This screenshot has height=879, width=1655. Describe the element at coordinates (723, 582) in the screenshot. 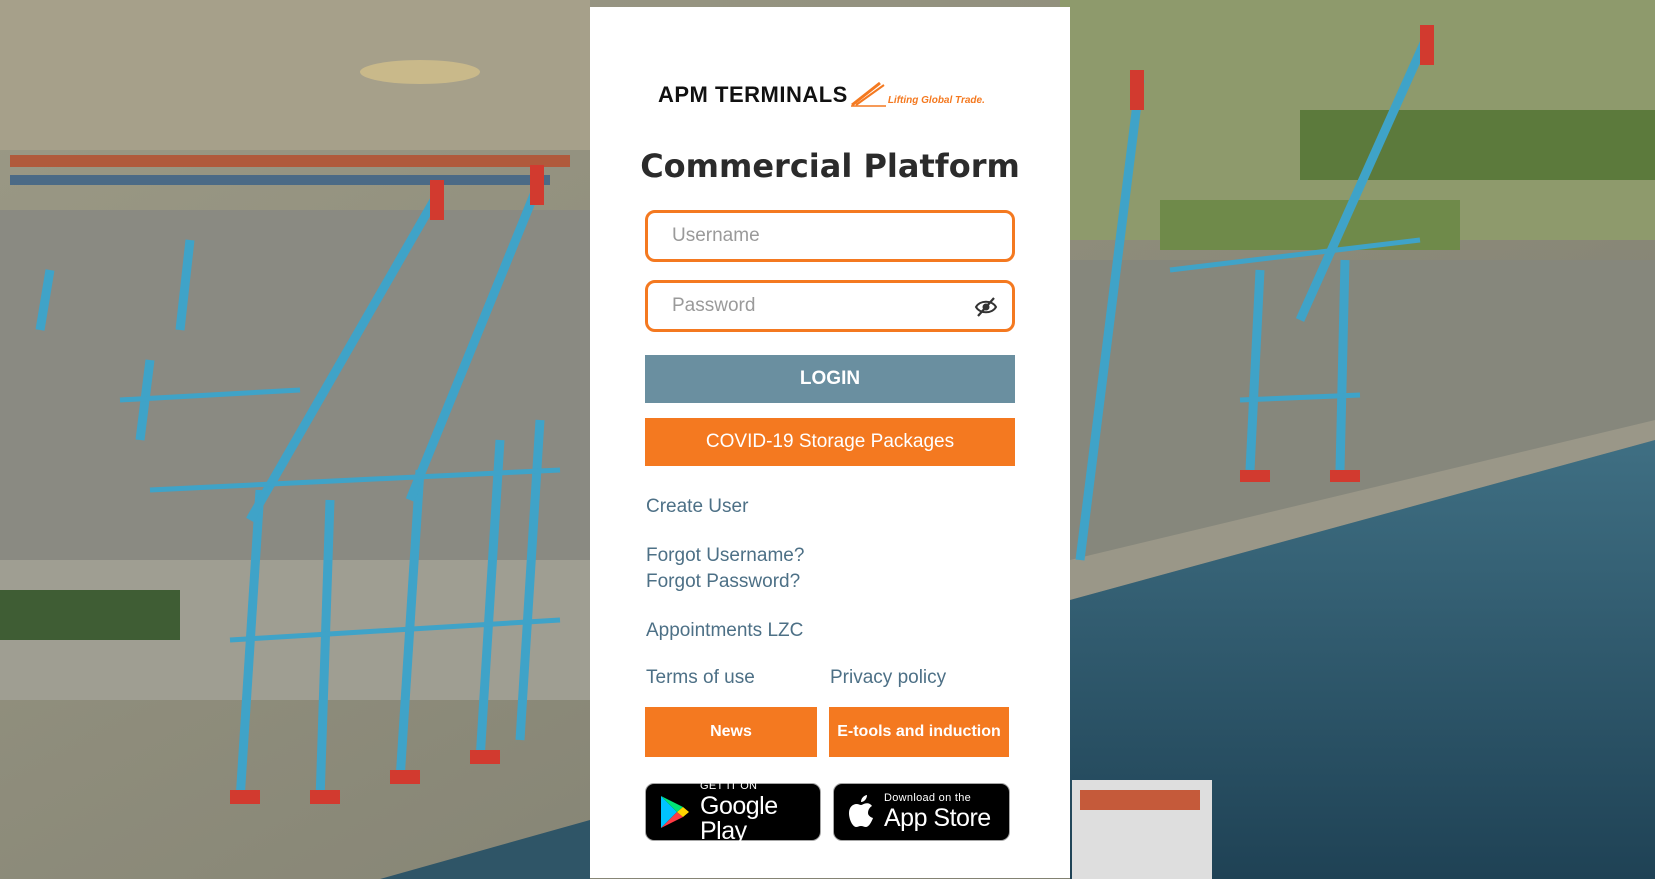

I see `forgot-password-link: Forgot Password?` at that location.